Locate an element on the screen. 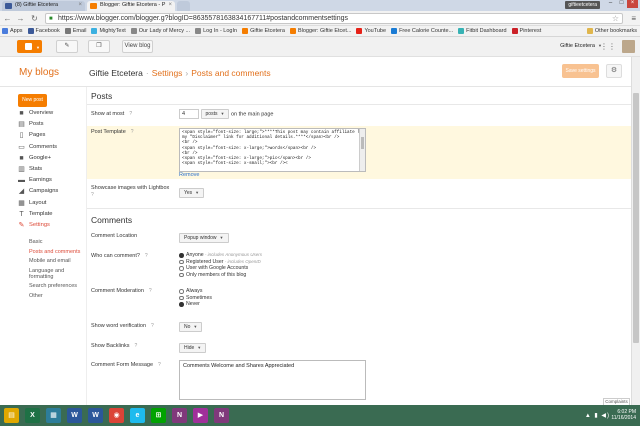  other-bookmarks: Other bookmarks is located at coordinates (612, 31).